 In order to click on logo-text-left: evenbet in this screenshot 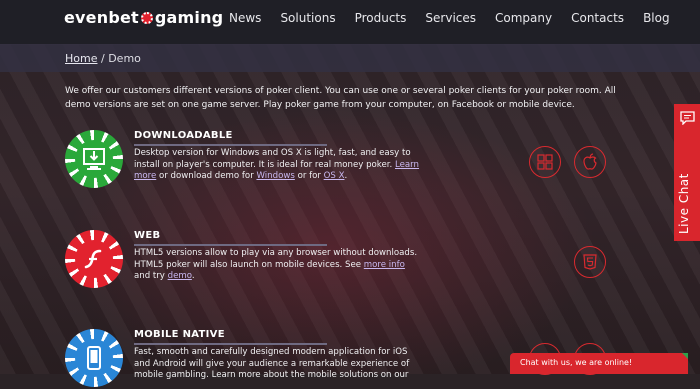, I will do `click(101, 17)`.